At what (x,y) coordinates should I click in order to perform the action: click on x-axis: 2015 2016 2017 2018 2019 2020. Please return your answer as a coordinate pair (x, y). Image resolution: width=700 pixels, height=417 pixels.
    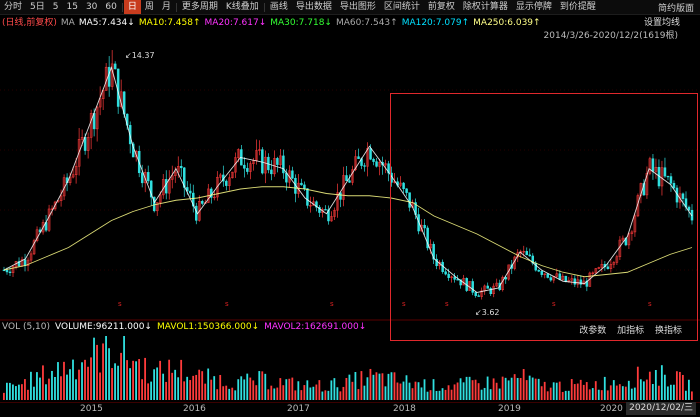
    Looking at the image, I should click on (350, 409).